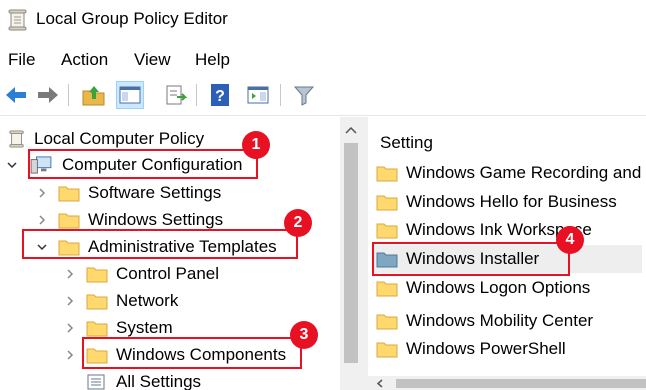 This screenshot has height=390, width=646. I want to click on scroll-left-arrow-icon, so click(380, 383).